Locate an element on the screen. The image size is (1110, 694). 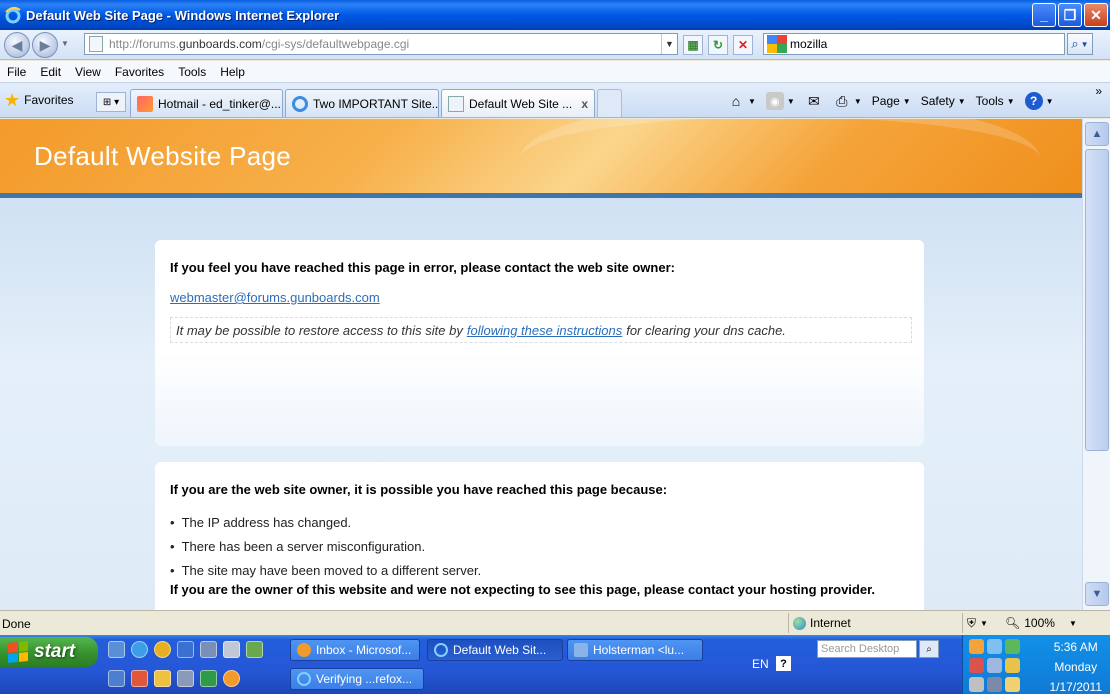
tray-update-icon is located at coordinates (1012, 684).